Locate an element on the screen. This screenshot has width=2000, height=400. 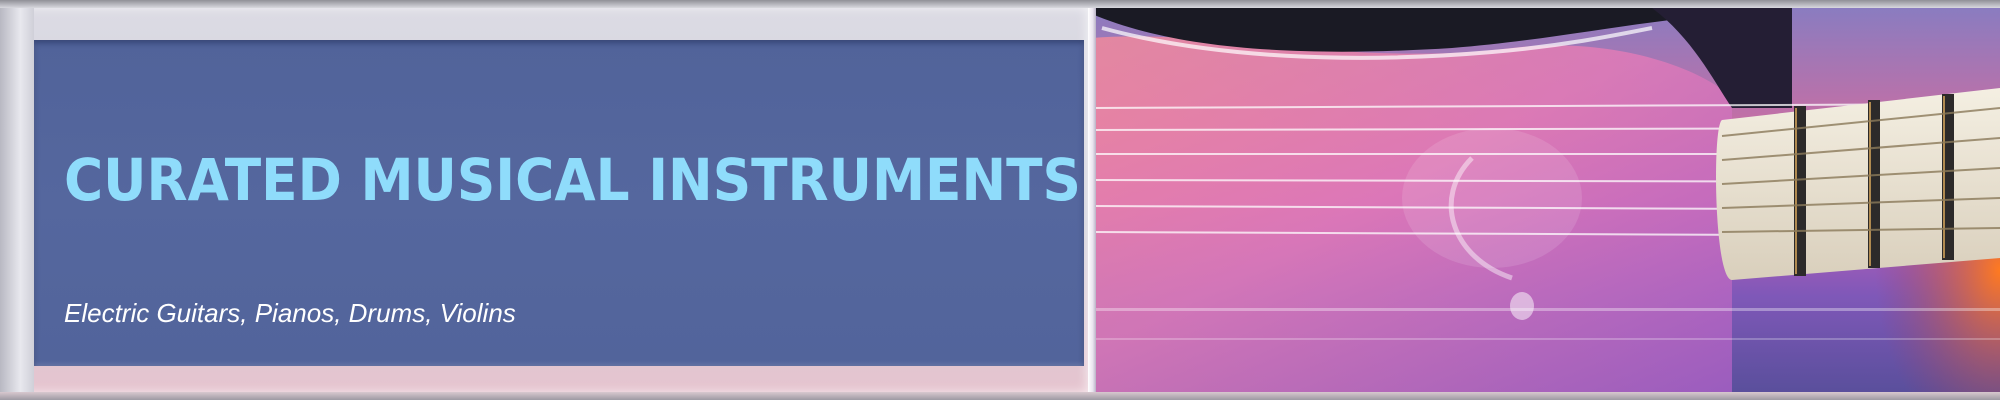
banner-title: CURATED MUSICAL INSTRUMENTS is located at coordinates (573, 180).